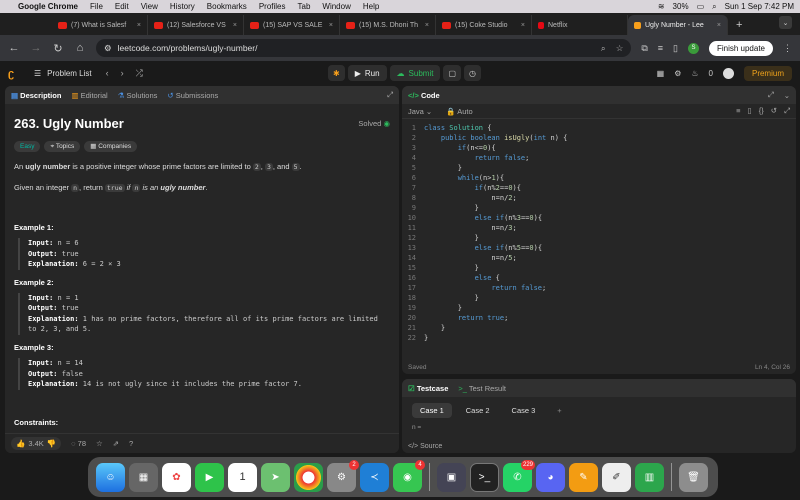 The image size is (800, 500). Describe the element at coordinates (122, 73) in the screenshot. I see `next-problem-icon: ›` at that location.